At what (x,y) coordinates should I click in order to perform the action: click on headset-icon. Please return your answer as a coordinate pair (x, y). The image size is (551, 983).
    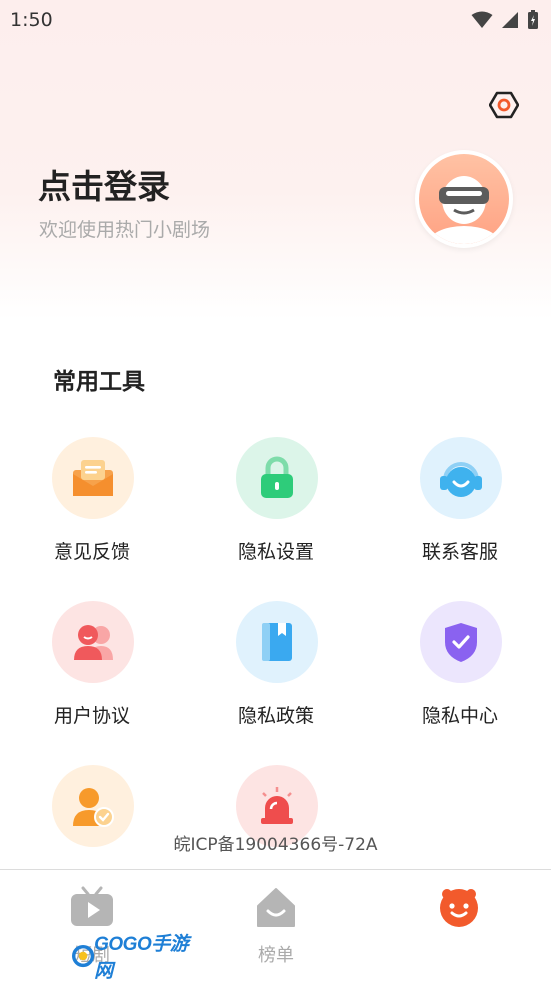
    Looking at the image, I should click on (461, 479).